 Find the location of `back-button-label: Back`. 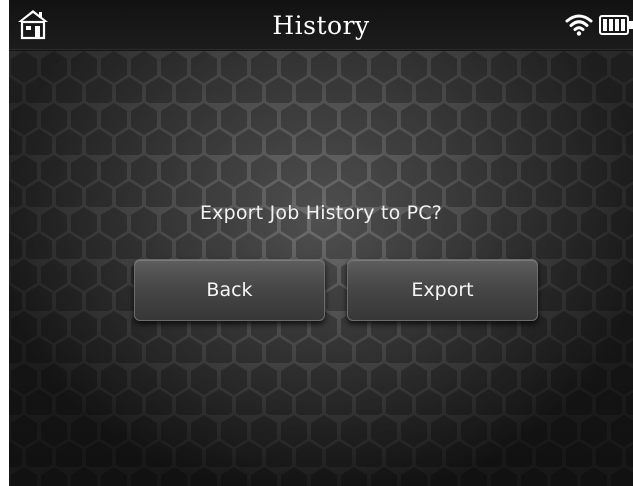

back-button-label: Back is located at coordinates (229, 290).